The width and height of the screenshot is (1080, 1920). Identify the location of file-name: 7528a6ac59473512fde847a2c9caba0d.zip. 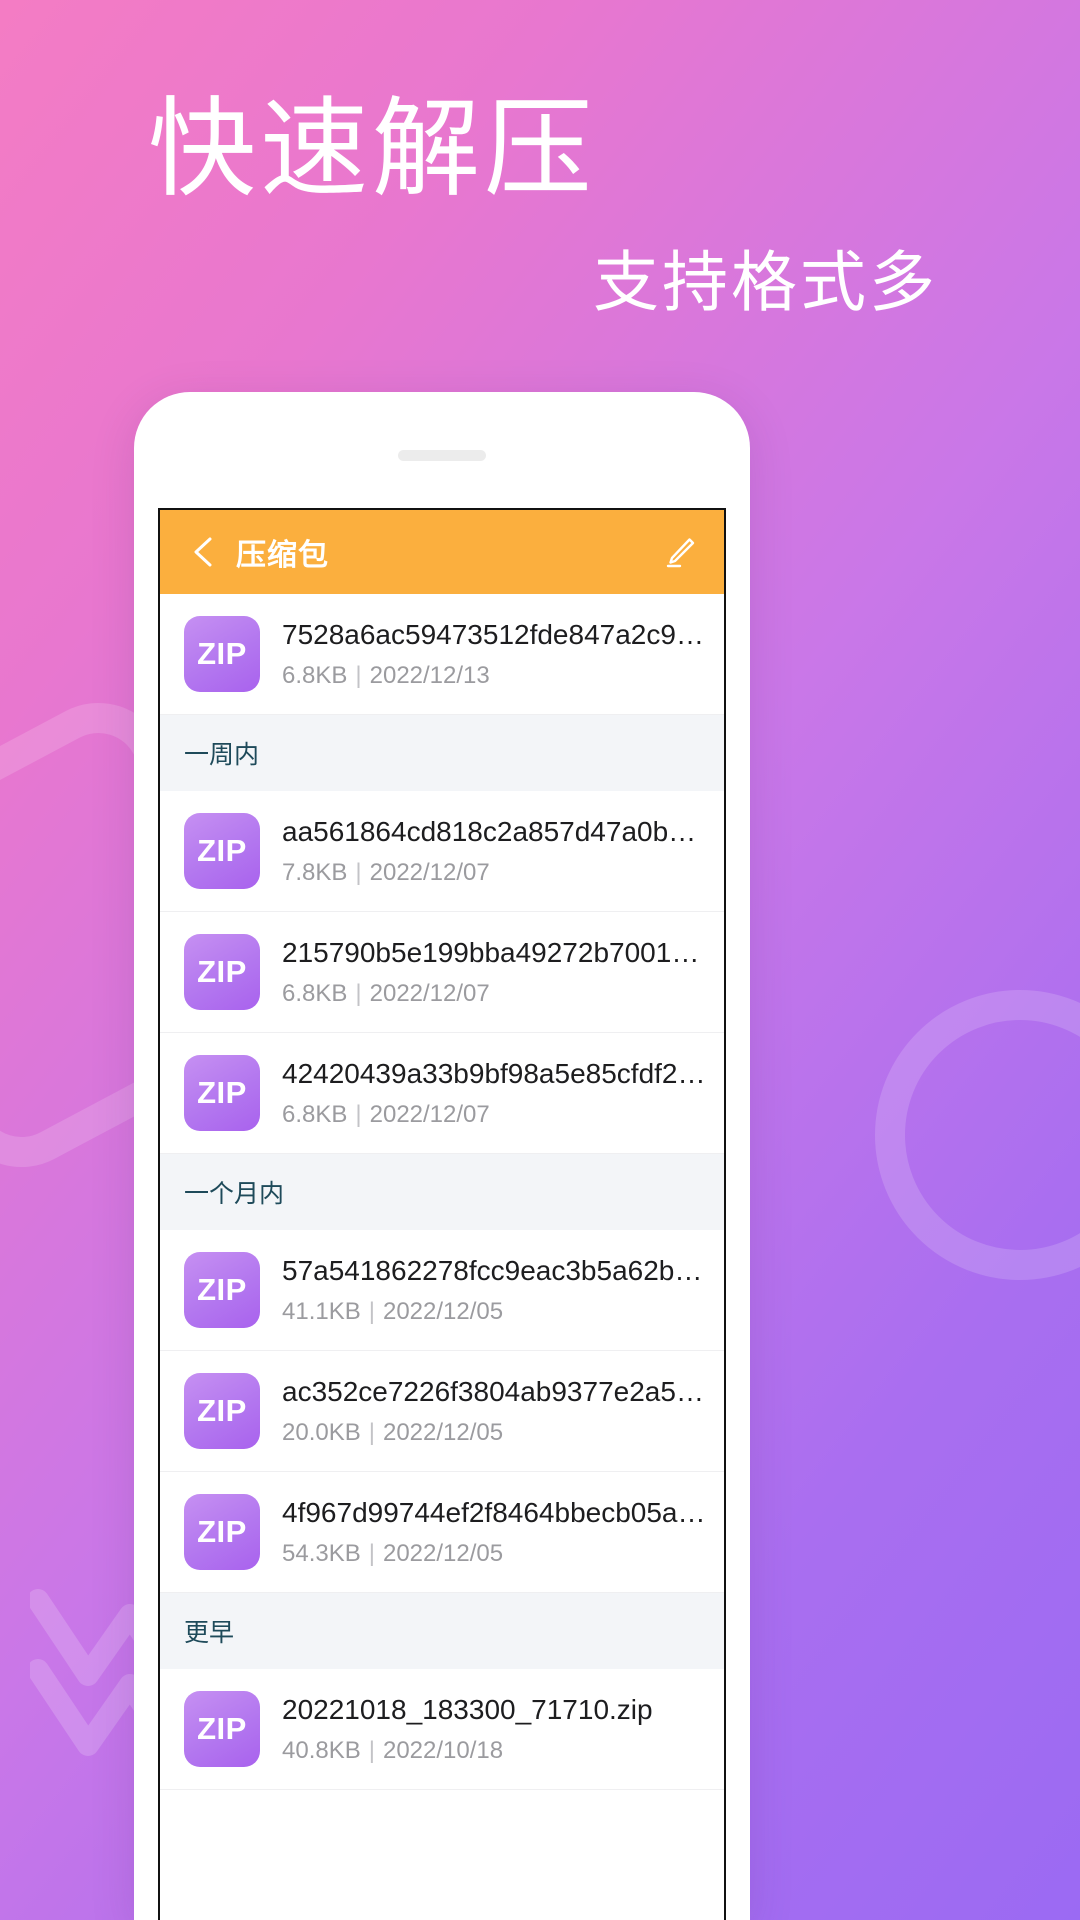
(496, 635).